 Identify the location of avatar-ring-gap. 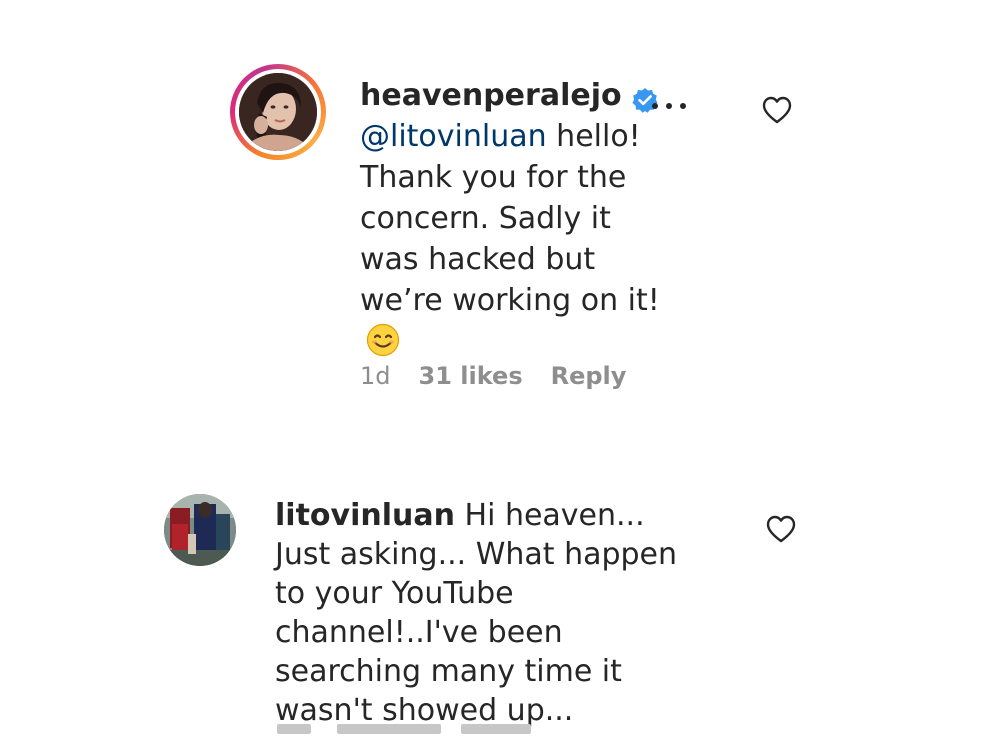
(278, 112).